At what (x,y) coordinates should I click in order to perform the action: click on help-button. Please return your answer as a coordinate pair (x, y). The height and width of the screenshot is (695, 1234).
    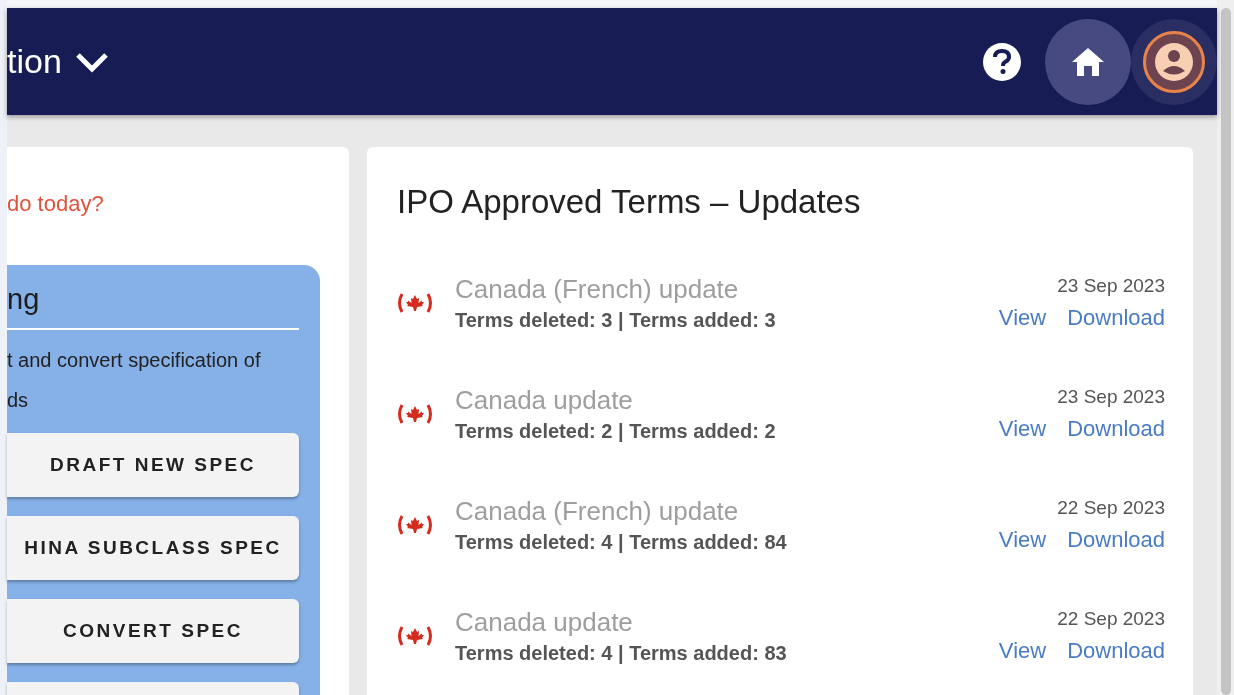
    Looking at the image, I should click on (1002, 61).